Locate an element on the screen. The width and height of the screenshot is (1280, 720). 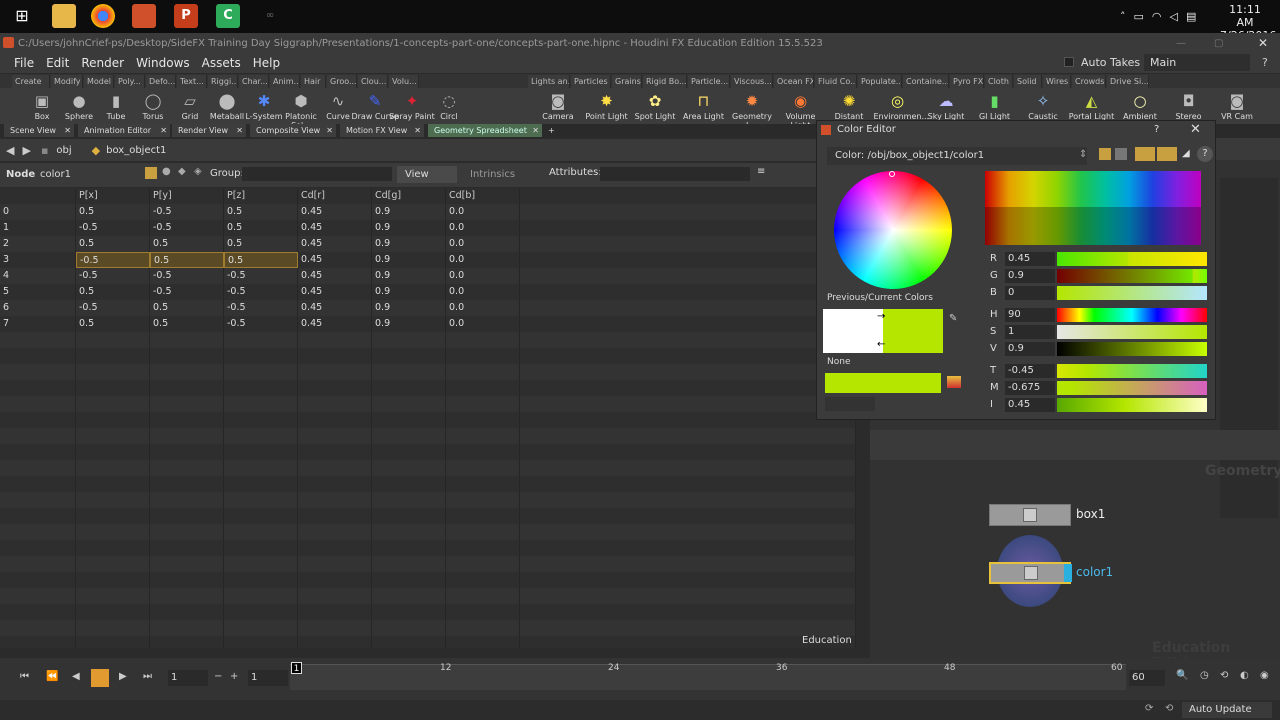
minimize-icon: — is located at coordinates (1181, 43).